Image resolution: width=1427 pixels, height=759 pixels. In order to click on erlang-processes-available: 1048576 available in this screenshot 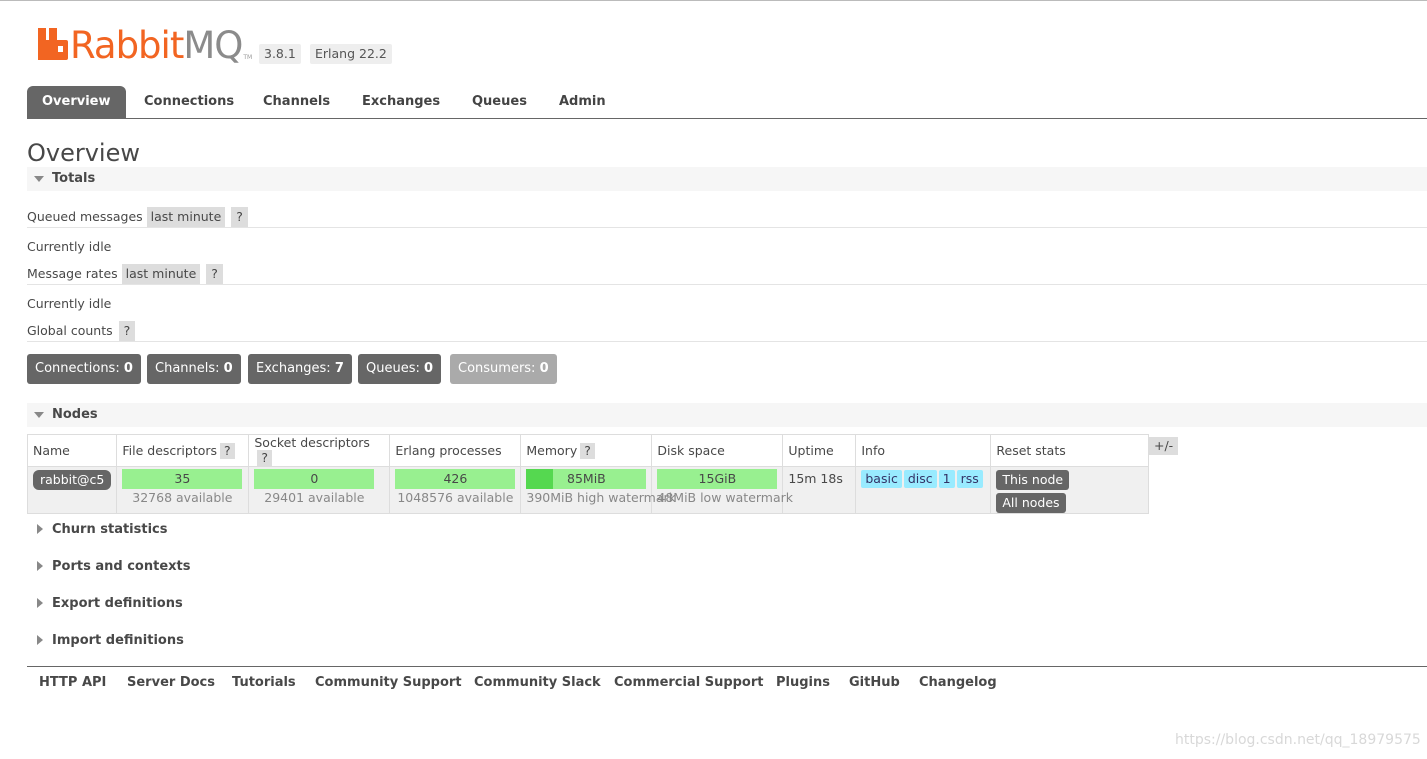, I will do `click(455, 497)`.